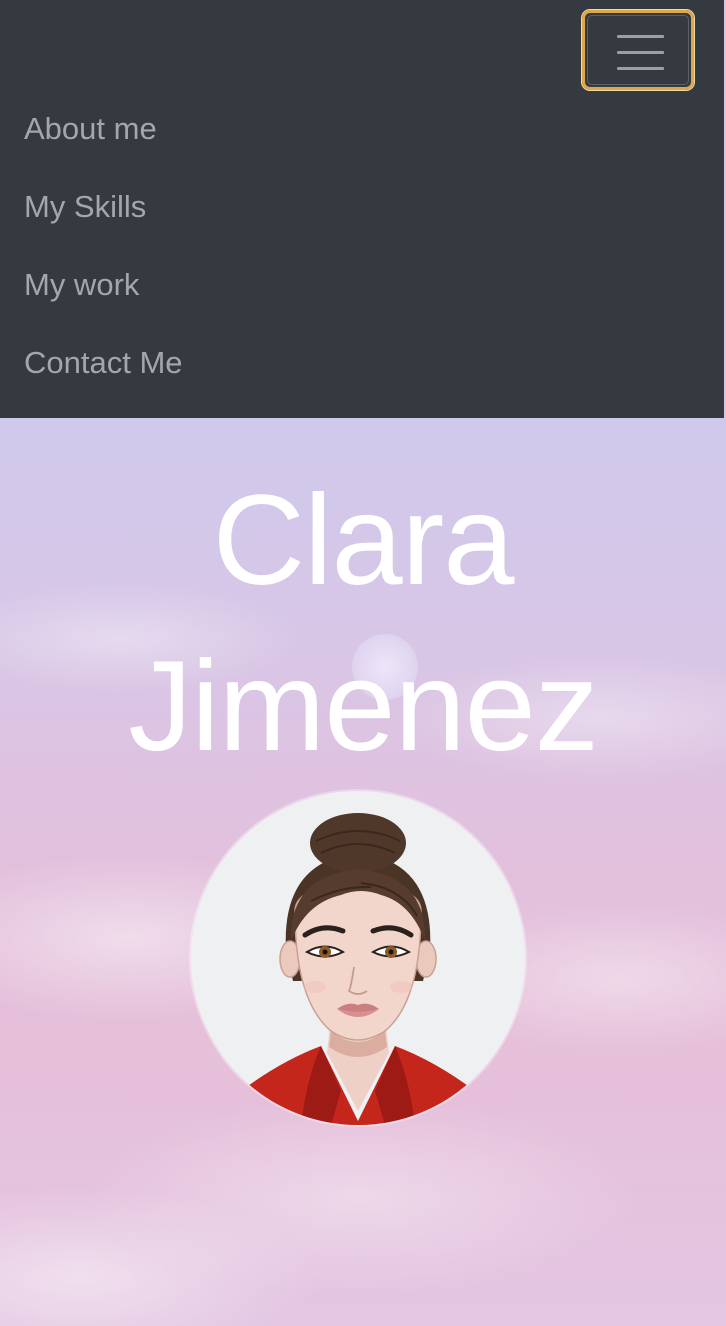 The image size is (726, 1326). What do you see at coordinates (358, 969) in the screenshot?
I see `woman-avatar-illustration` at bounding box center [358, 969].